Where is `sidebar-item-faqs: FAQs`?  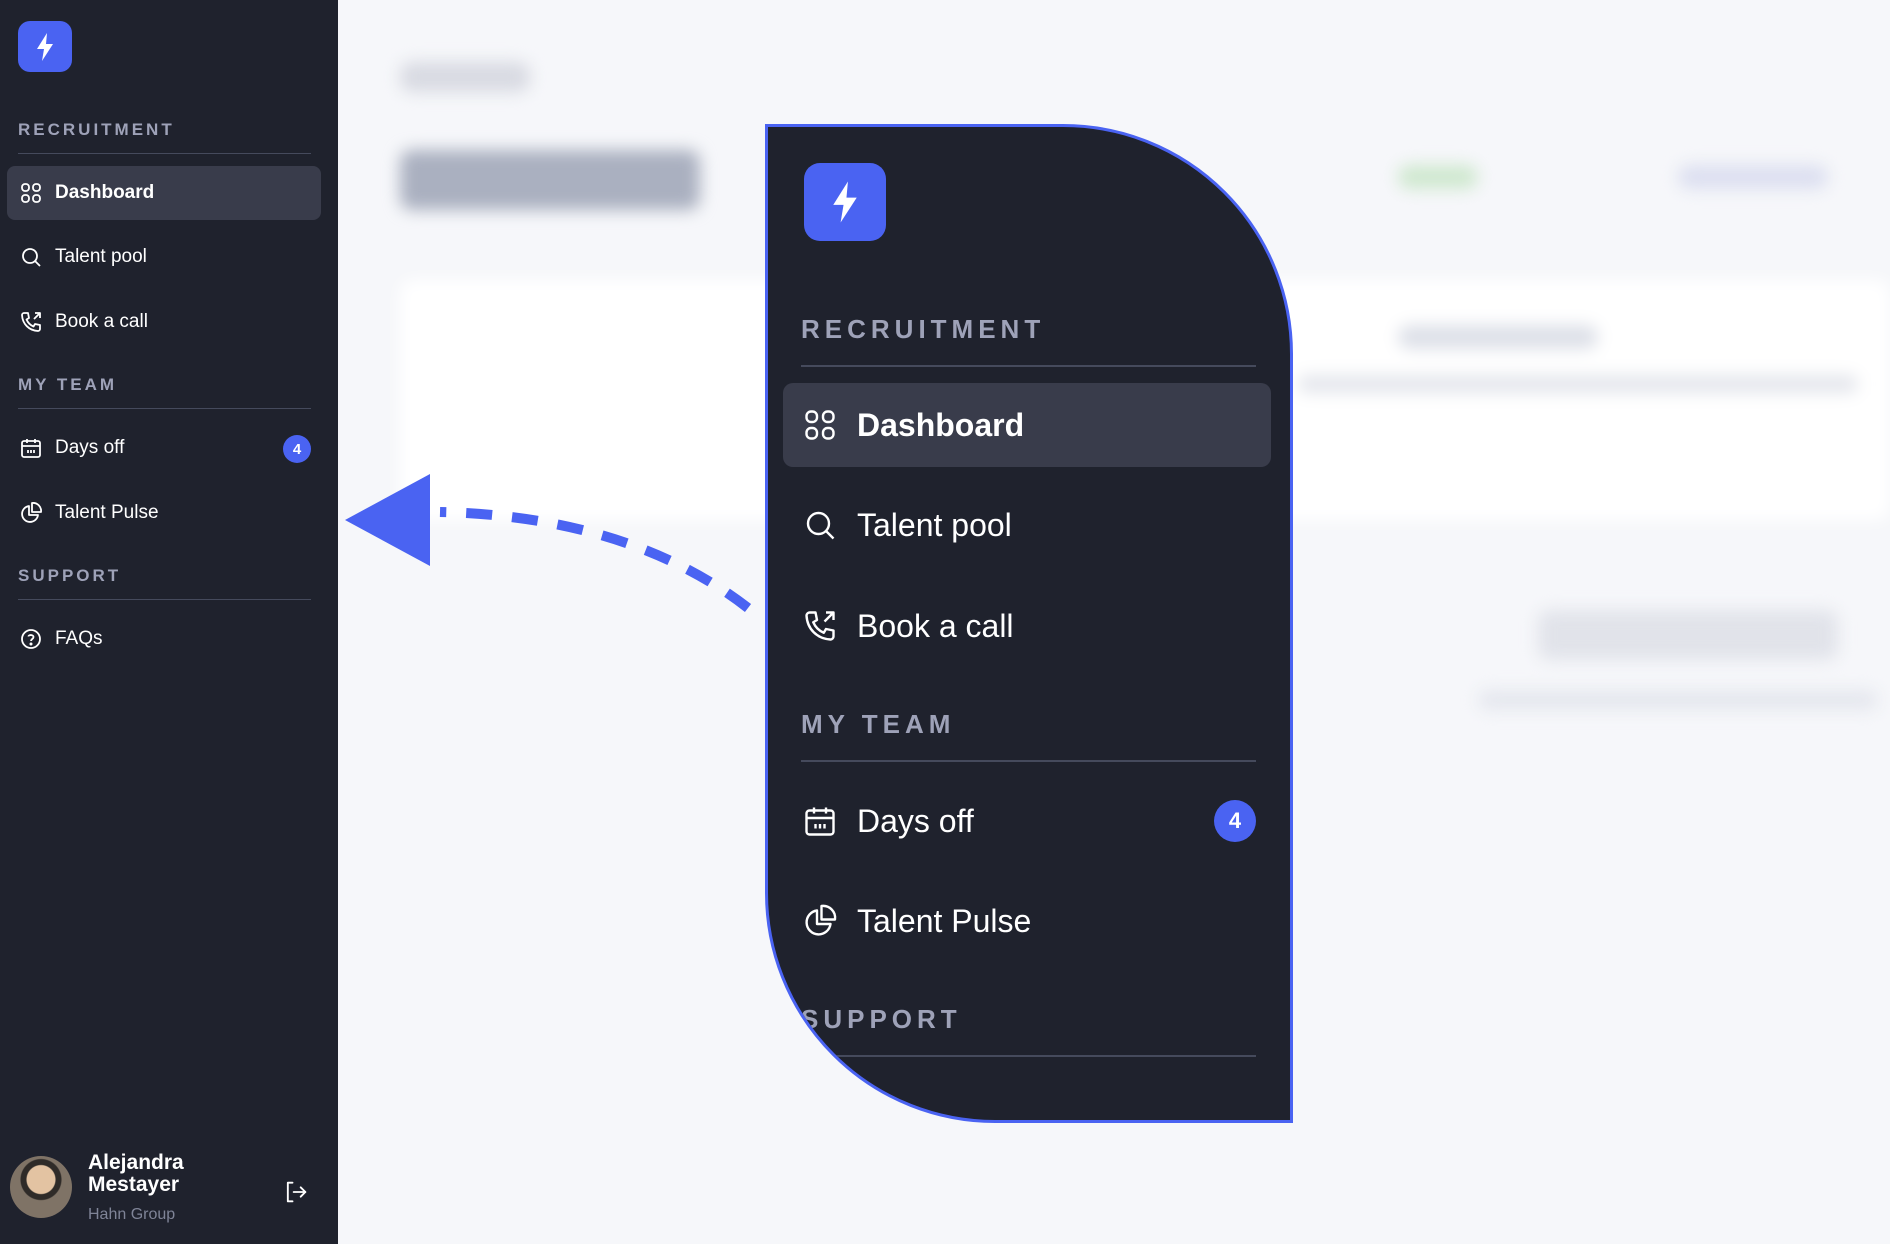 sidebar-item-faqs: FAQs is located at coordinates (164, 639).